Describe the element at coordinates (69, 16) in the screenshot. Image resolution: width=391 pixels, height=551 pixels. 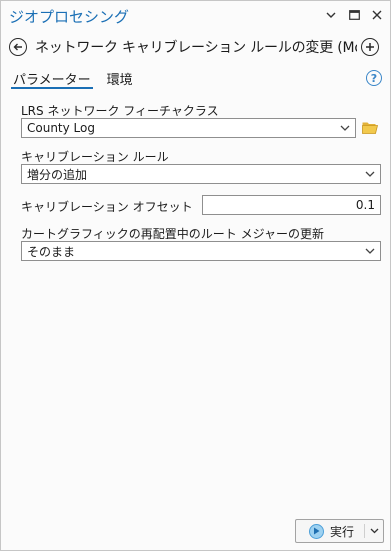
I see `pane-title: ジオプロセシング` at that location.